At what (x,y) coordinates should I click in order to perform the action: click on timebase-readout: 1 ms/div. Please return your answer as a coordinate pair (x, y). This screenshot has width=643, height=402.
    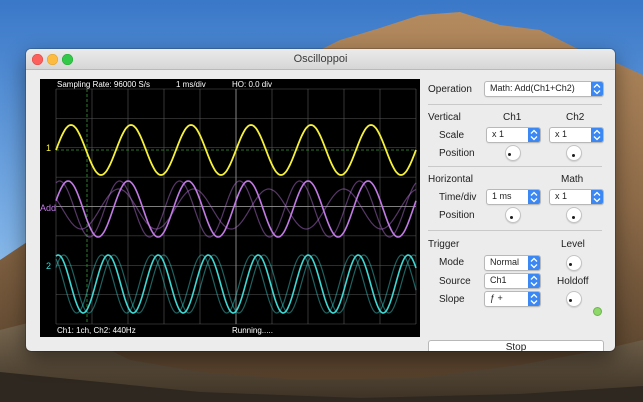
    Looking at the image, I should click on (191, 84).